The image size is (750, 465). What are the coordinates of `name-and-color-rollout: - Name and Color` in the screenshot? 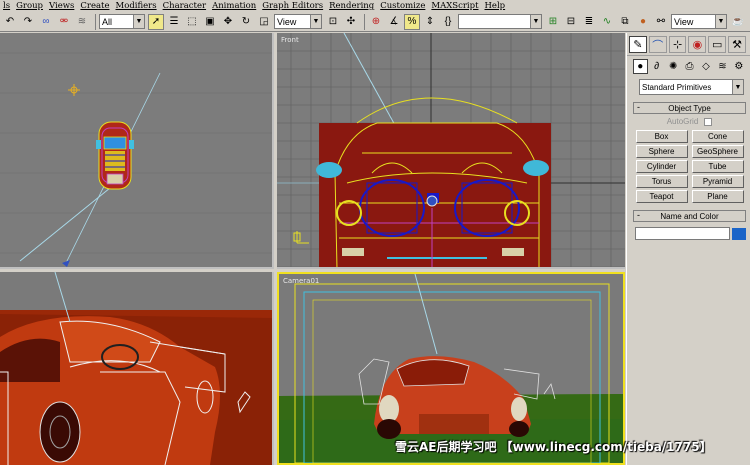 It's located at (689, 225).